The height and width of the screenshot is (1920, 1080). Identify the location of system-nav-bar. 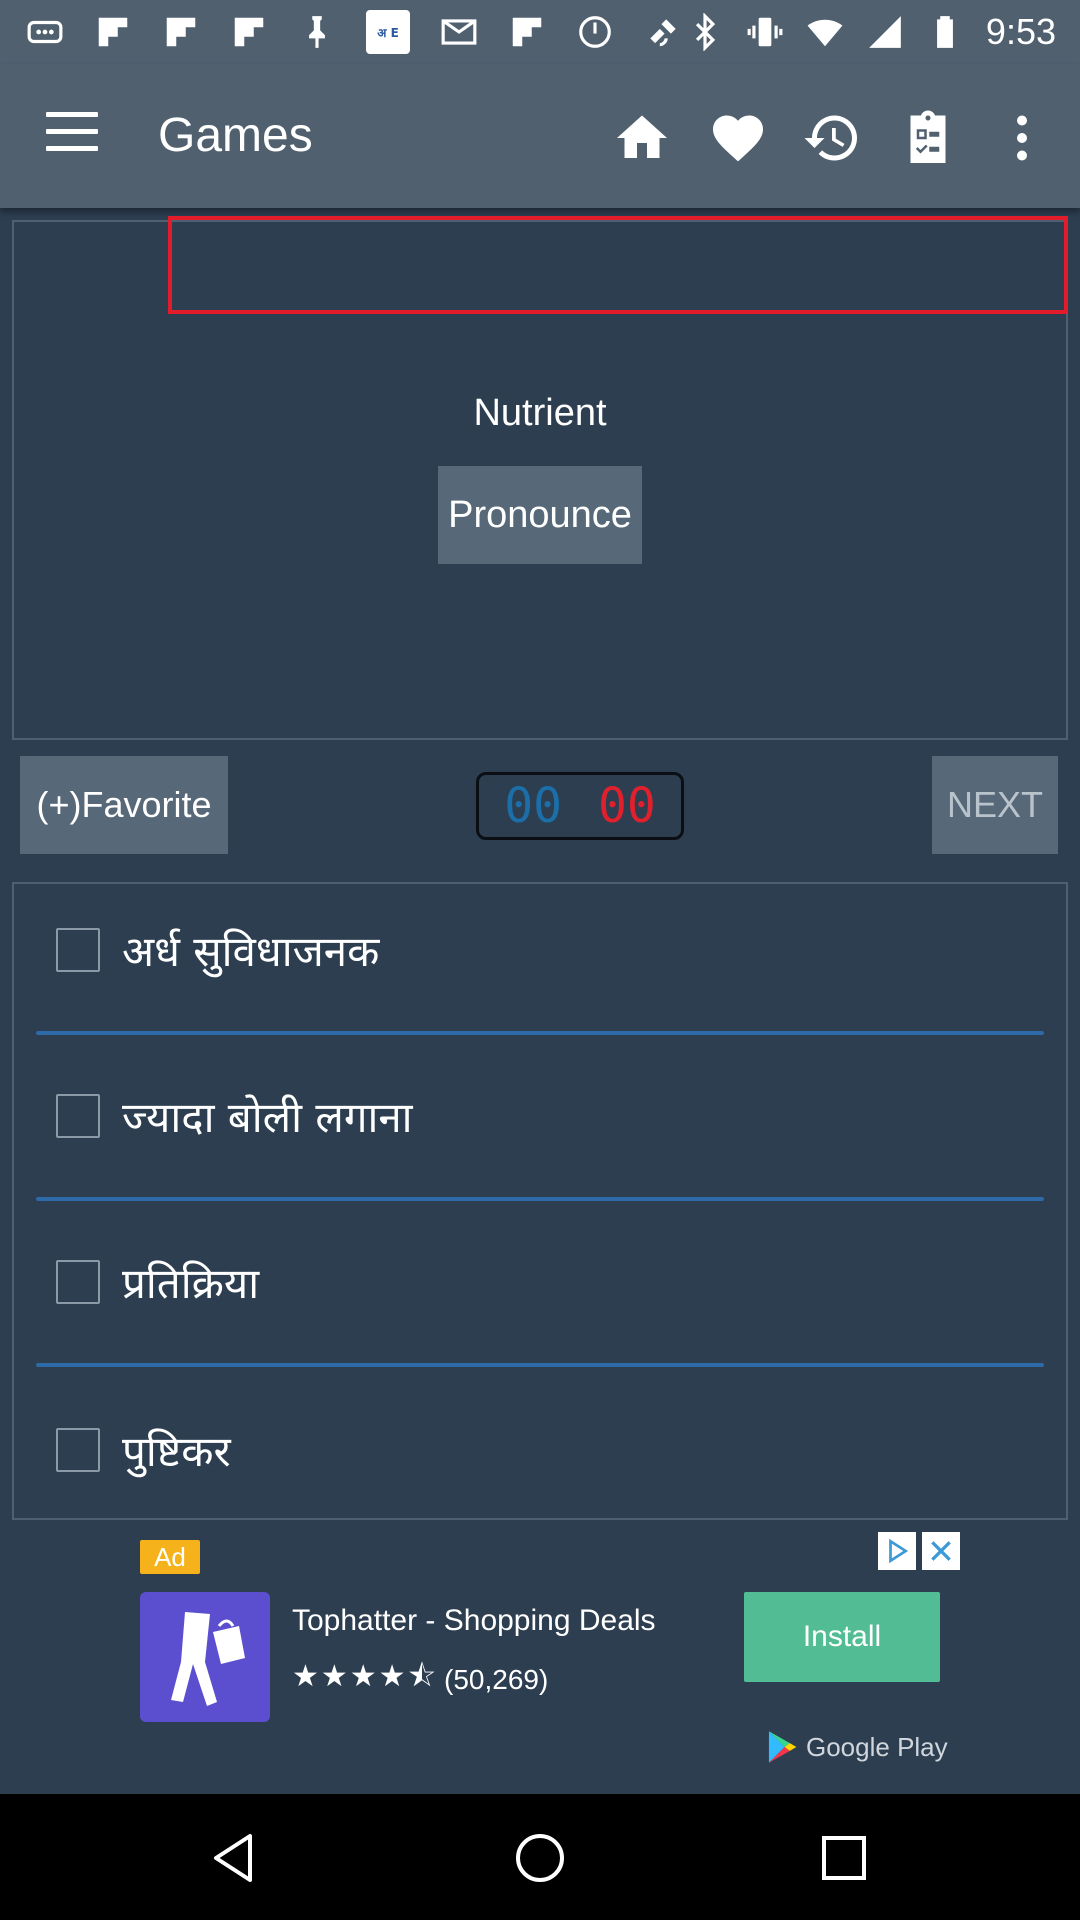
(540, 1857).